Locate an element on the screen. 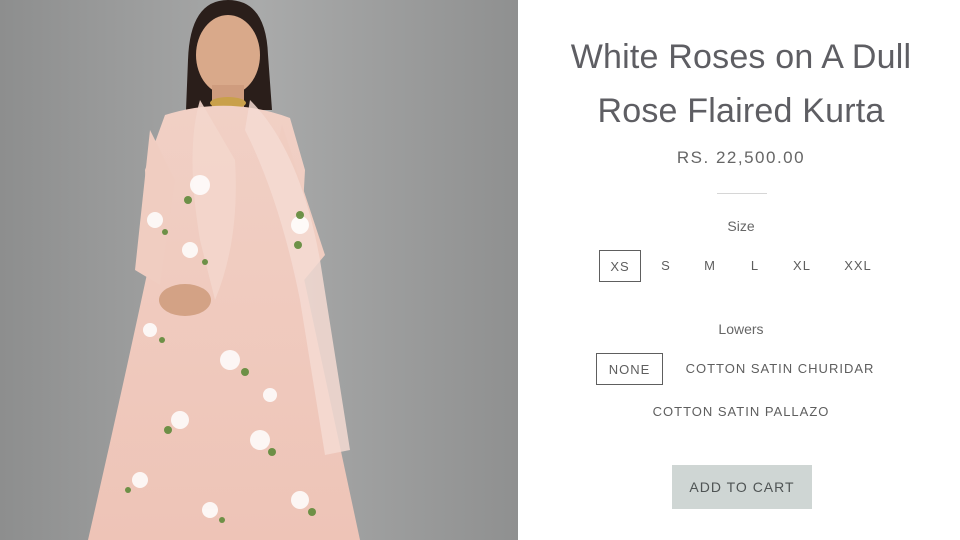 The height and width of the screenshot is (540, 960). product-title-line-1: White Roses on A Dull is located at coordinates (741, 57).